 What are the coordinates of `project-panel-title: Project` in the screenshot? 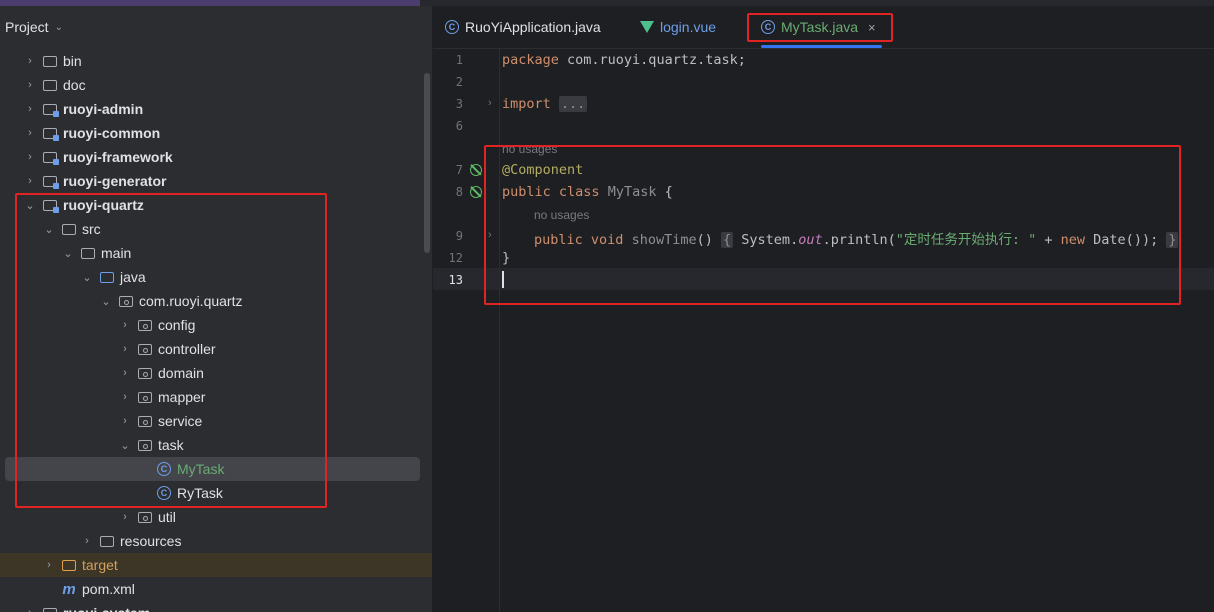 It's located at (27, 27).